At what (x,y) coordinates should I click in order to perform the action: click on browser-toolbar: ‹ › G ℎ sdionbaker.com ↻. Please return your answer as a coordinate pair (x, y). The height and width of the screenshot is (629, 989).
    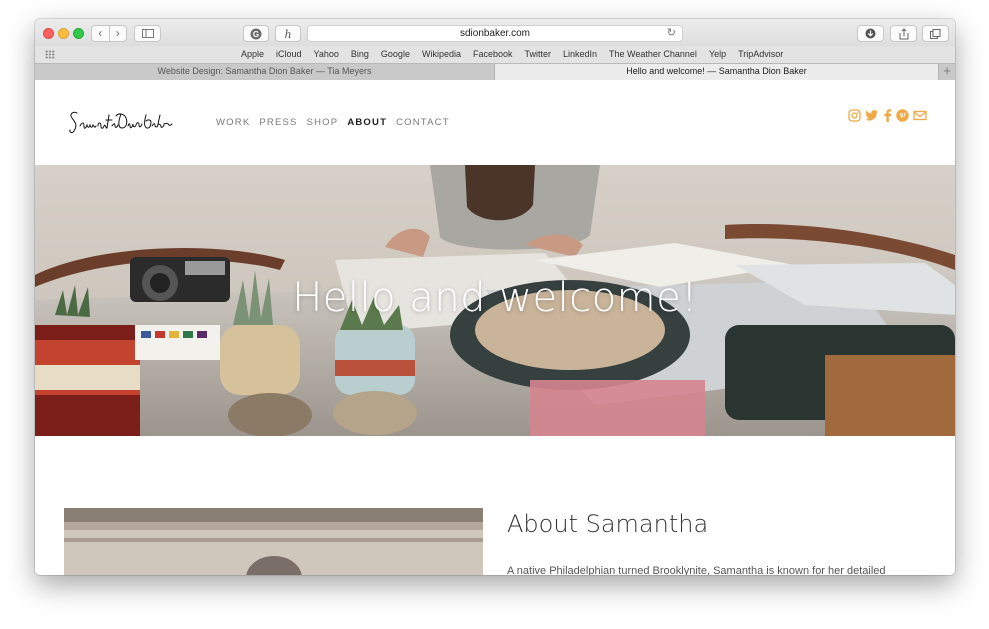
    Looking at the image, I should click on (495, 32).